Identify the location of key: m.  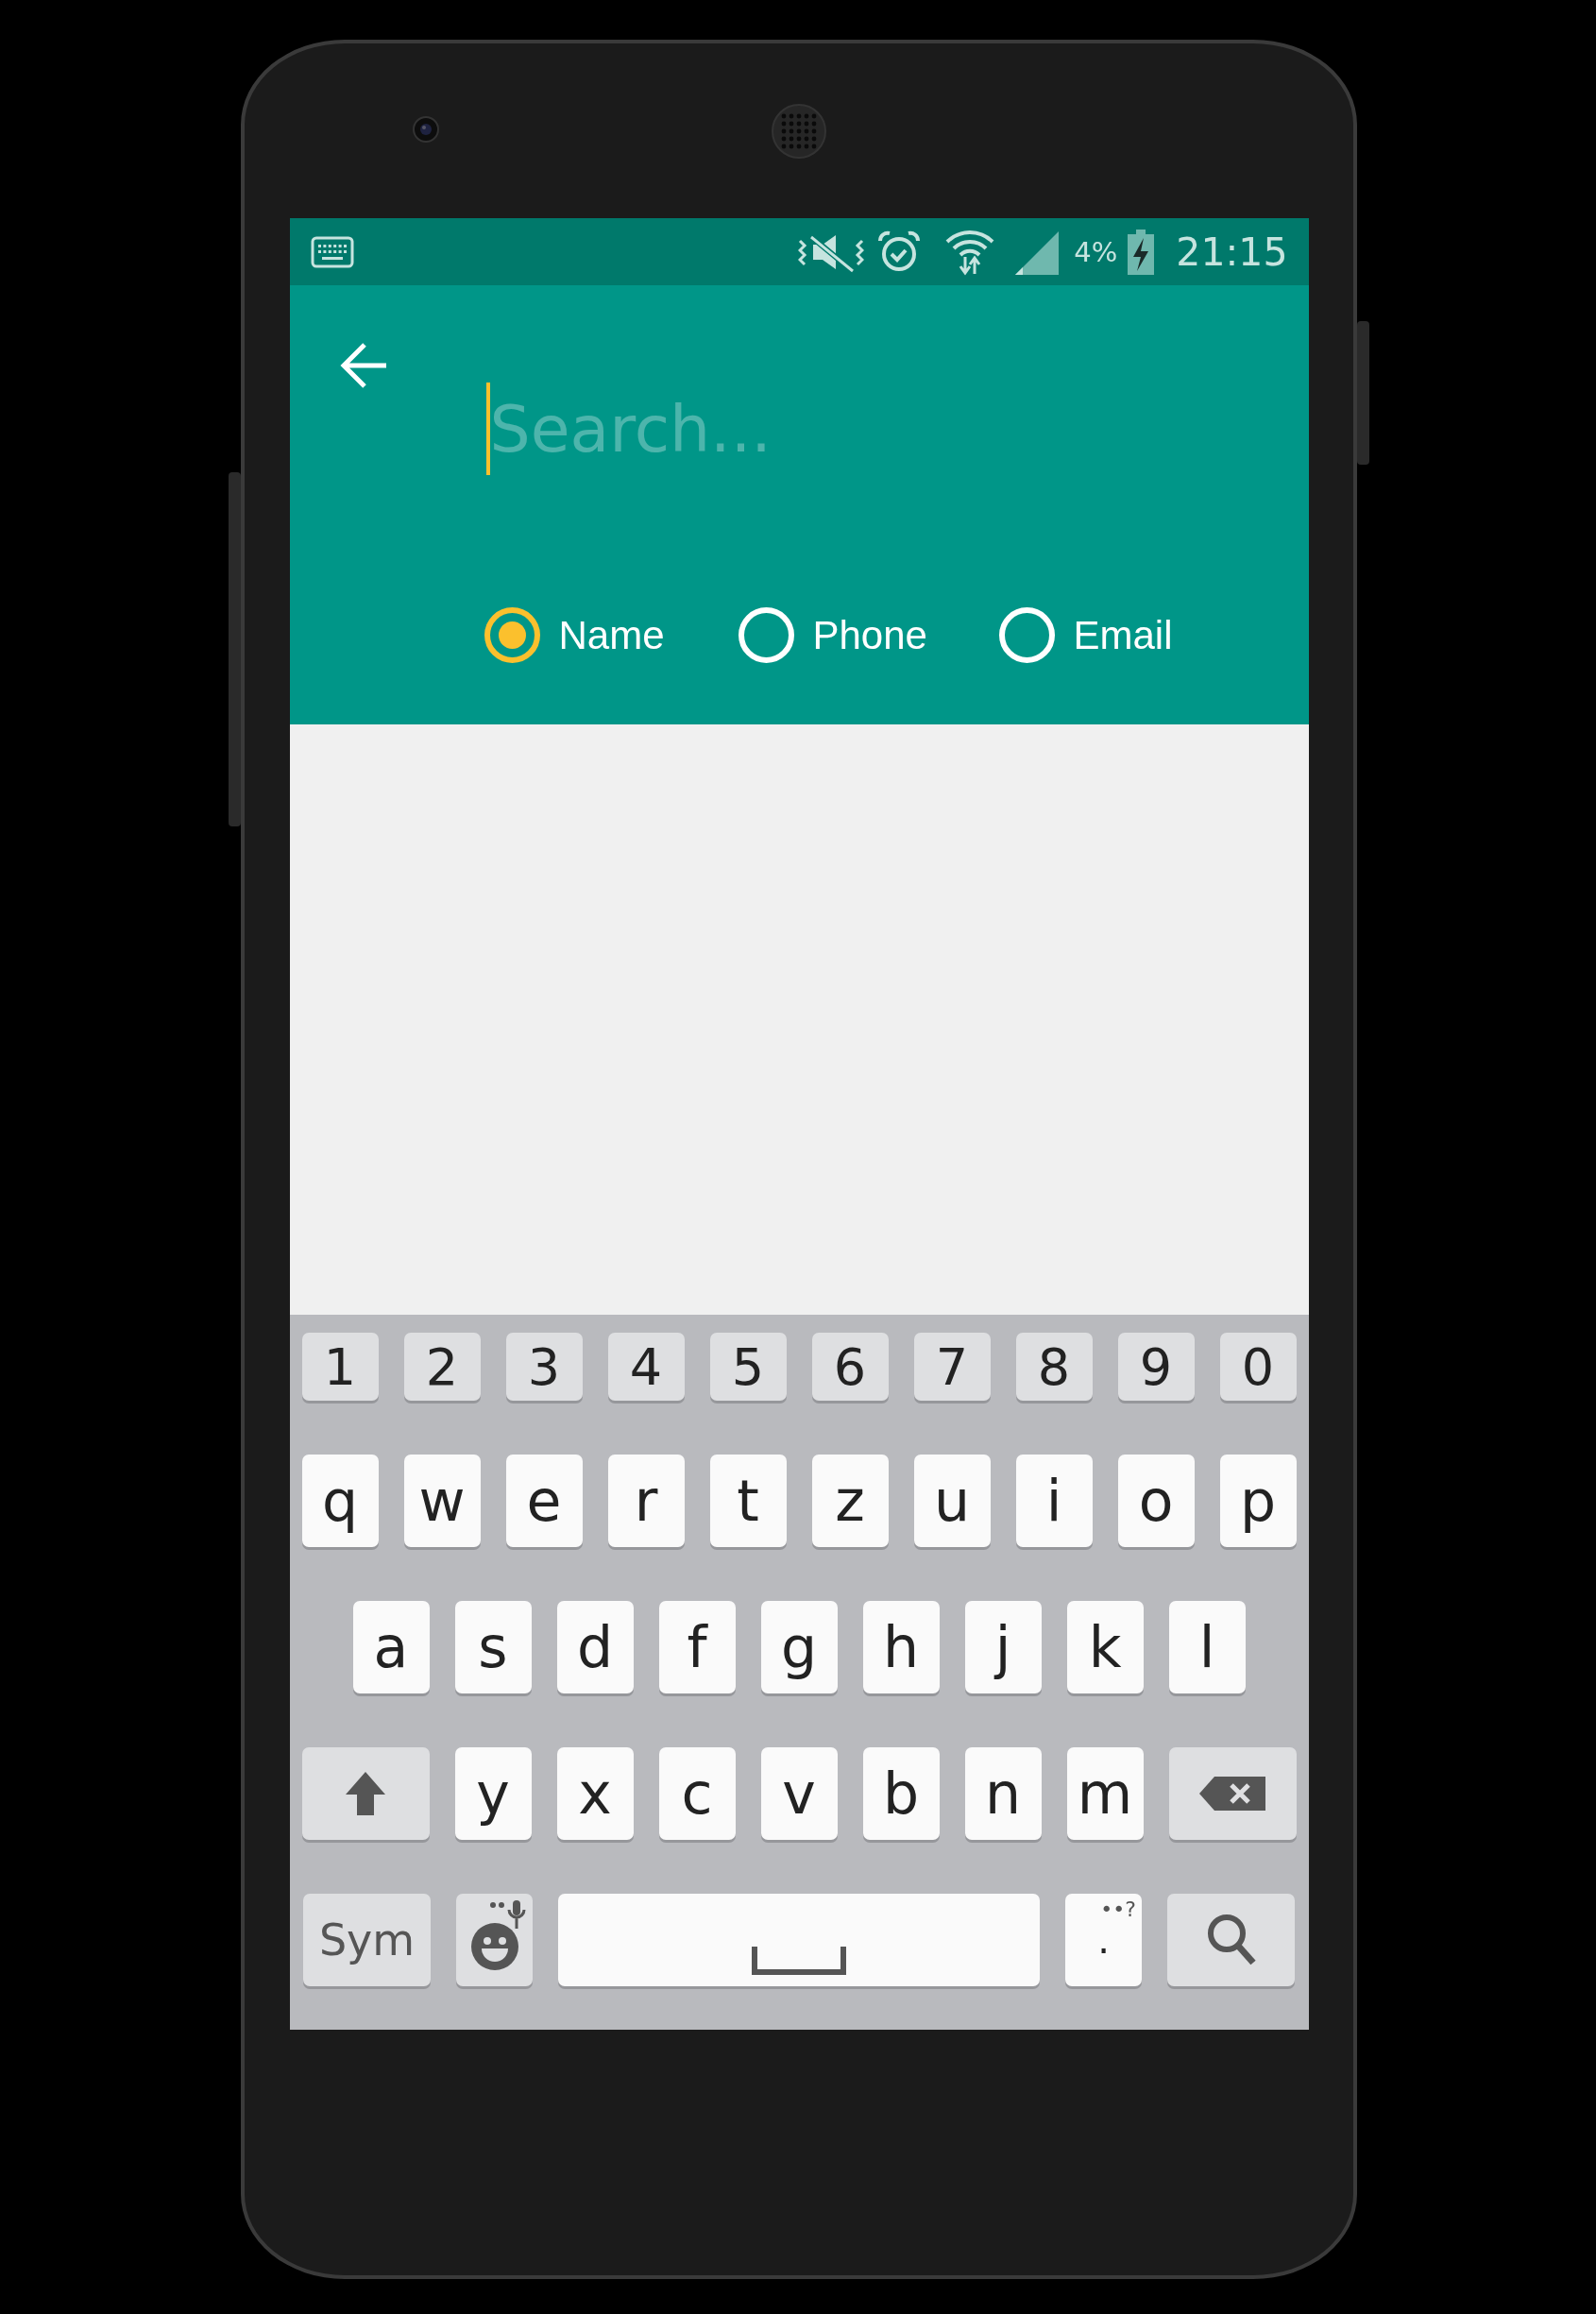
(1105, 1794).